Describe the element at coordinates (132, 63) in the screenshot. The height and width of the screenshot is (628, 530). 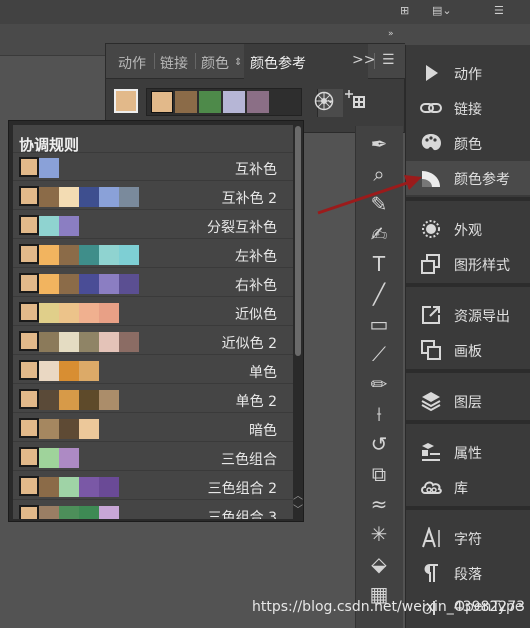
I see `tab-actions: 动作` at that location.